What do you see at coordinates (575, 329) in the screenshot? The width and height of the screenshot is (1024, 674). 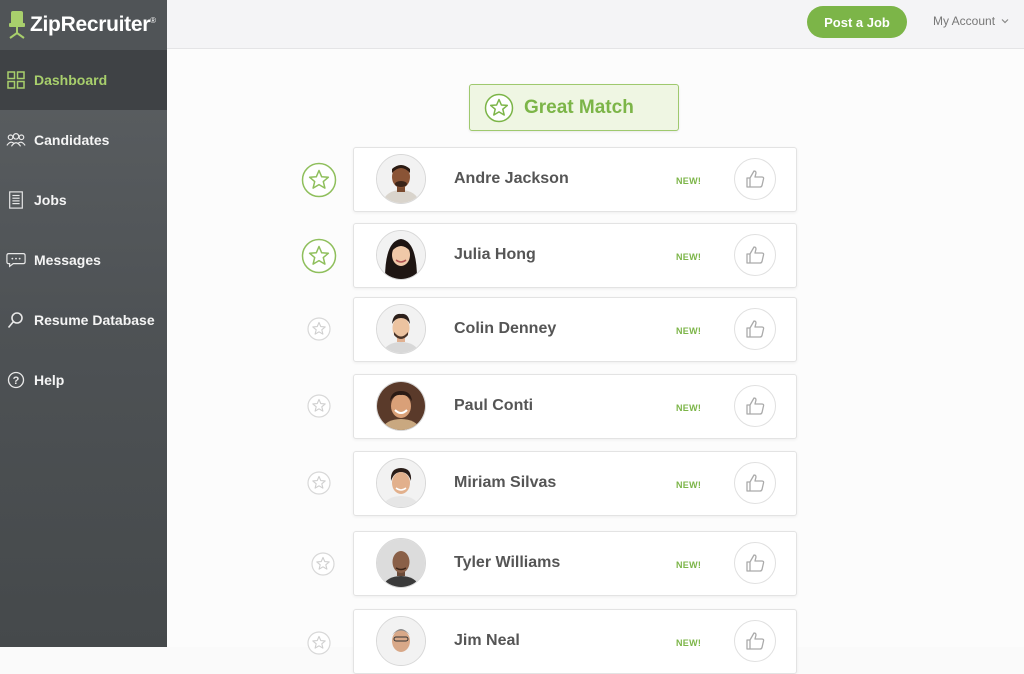 I see `candidate-card: Colin Denney NEW!` at bounding box center [575, 329].